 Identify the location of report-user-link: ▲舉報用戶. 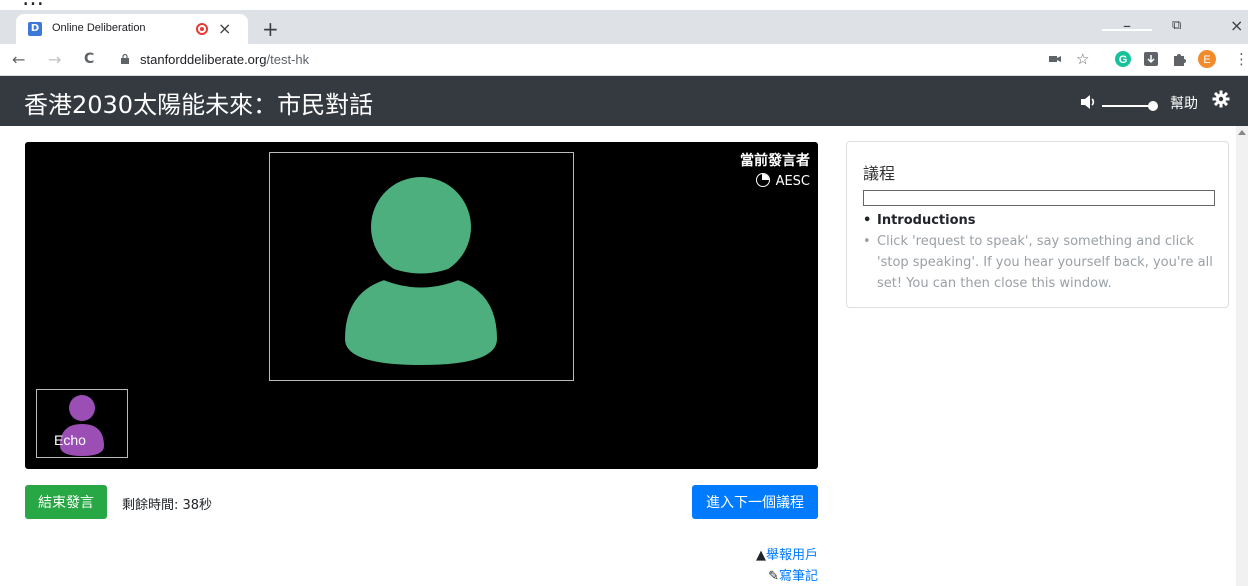
(787, 553).